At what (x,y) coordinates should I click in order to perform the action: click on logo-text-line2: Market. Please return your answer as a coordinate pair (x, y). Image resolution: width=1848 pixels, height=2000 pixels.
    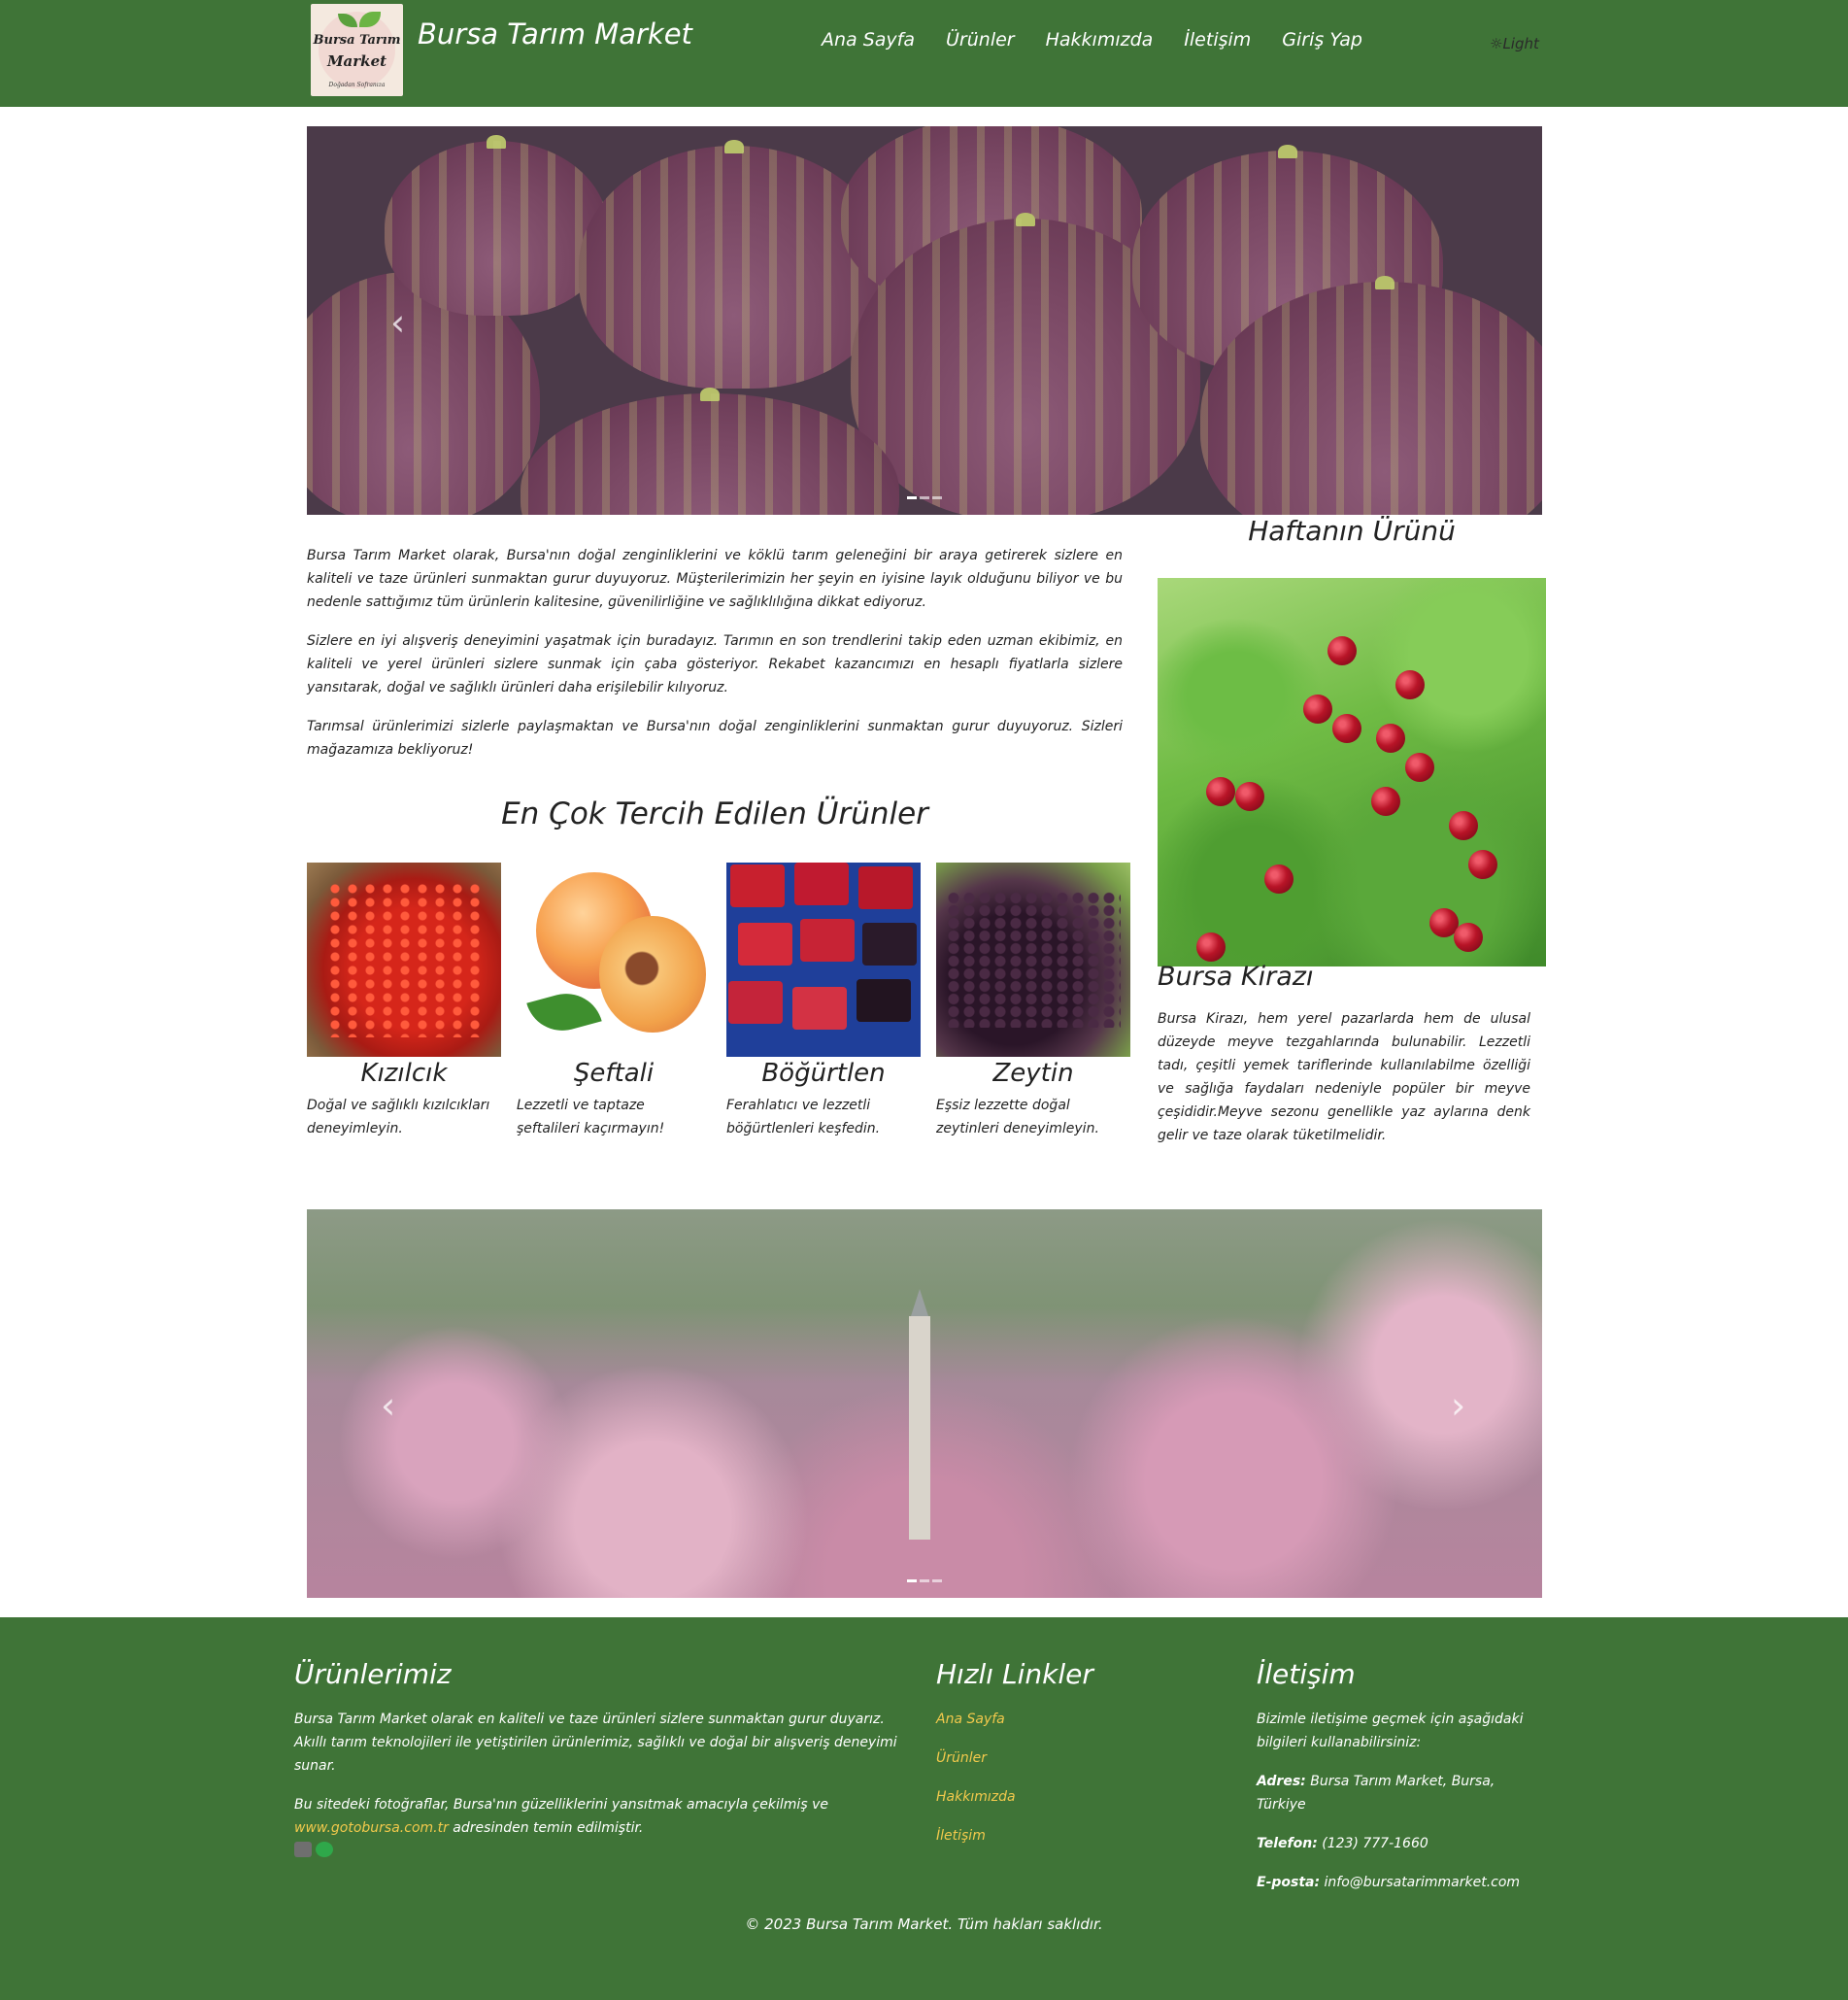
    Looking at the image, I should click on (356, 61).